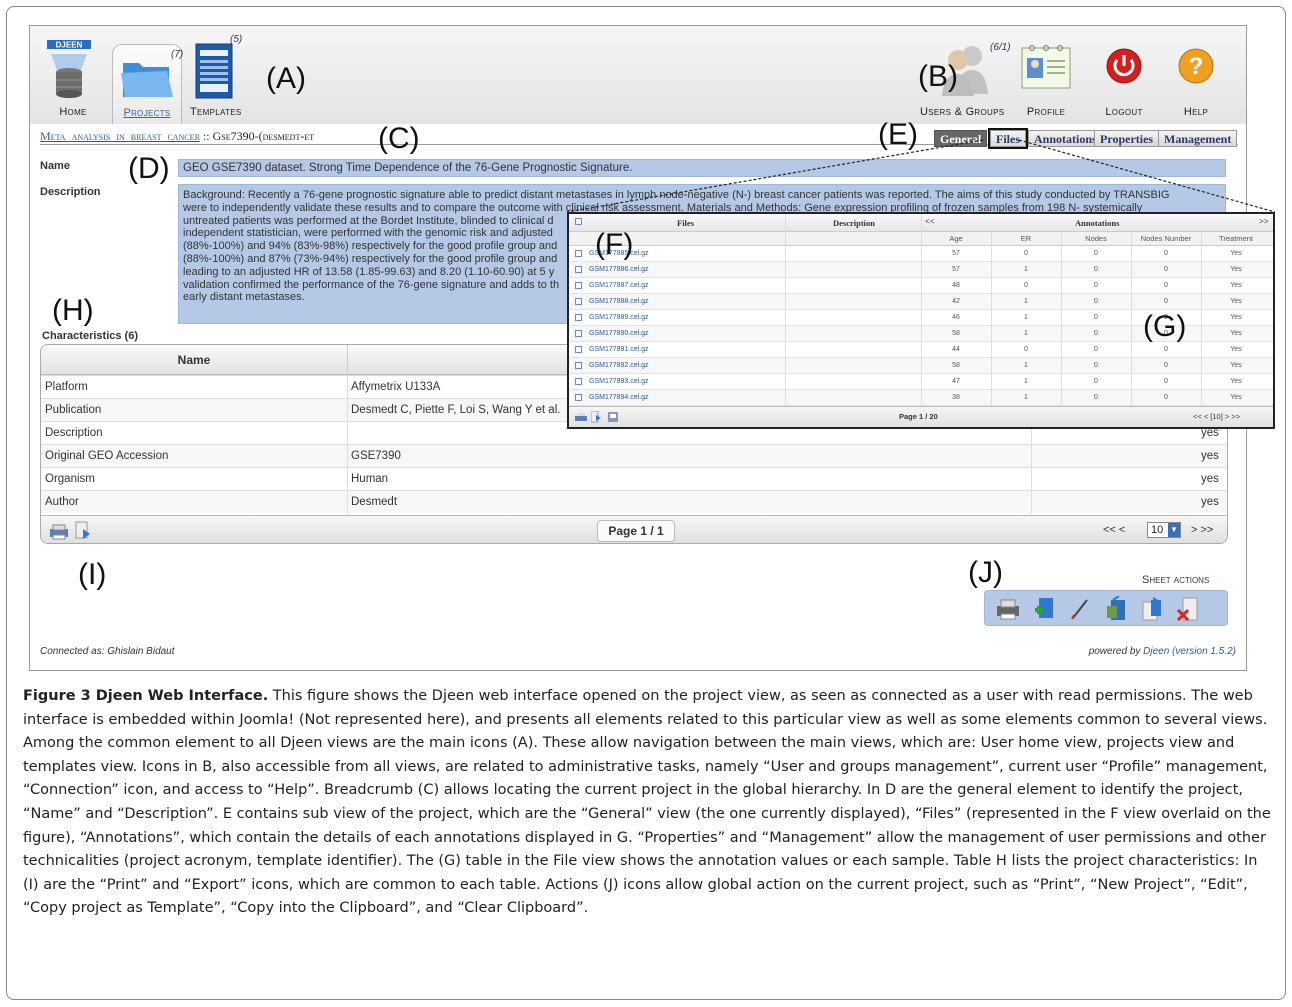 The height and width of the screenshot is (1007, 1292). Describe the element at coordinates (956, 269) in the screenshot. I see `cell-age: 57` at that location.